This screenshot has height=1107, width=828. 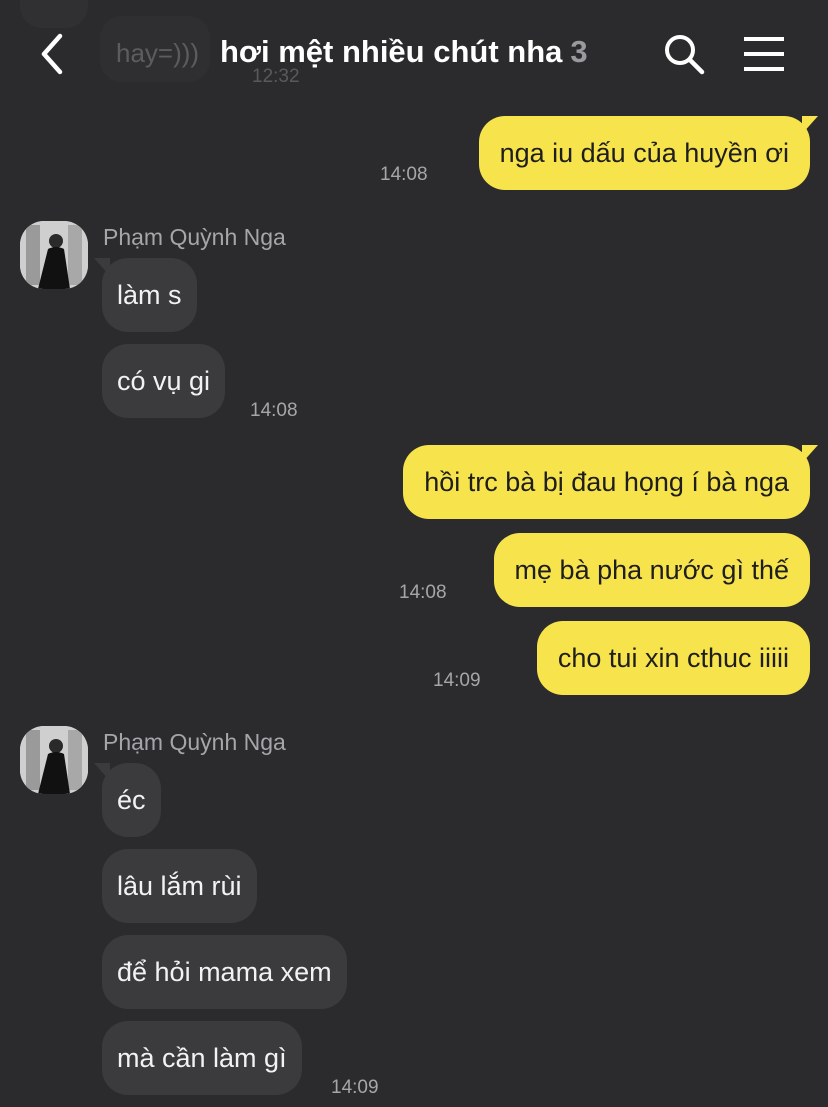 What do you see at coordinates (648, 153) in the screenshot?
I see `outgoing-message-bubble: nga iu dấu của huyền ơi` at bounding box center [648, 153].